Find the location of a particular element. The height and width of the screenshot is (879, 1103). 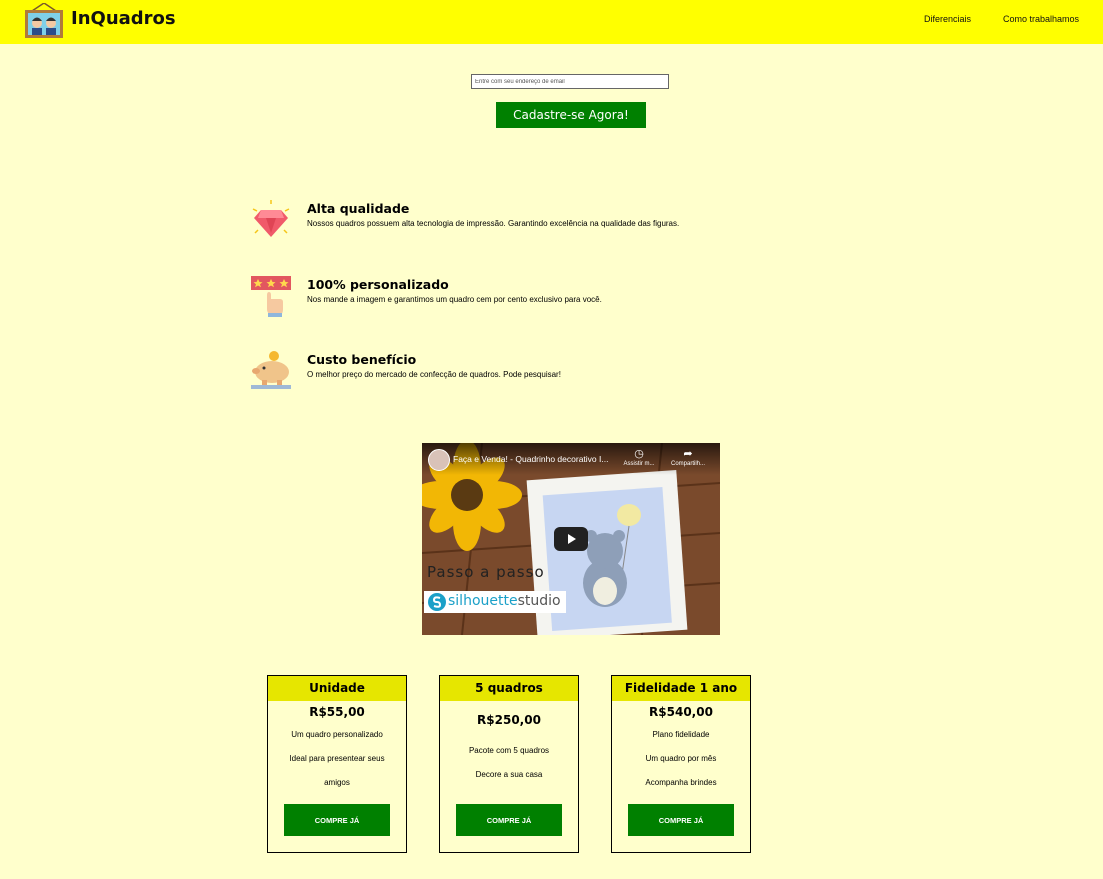

badge-text-silhouette: silhouette is located at coordinates (483, 601).